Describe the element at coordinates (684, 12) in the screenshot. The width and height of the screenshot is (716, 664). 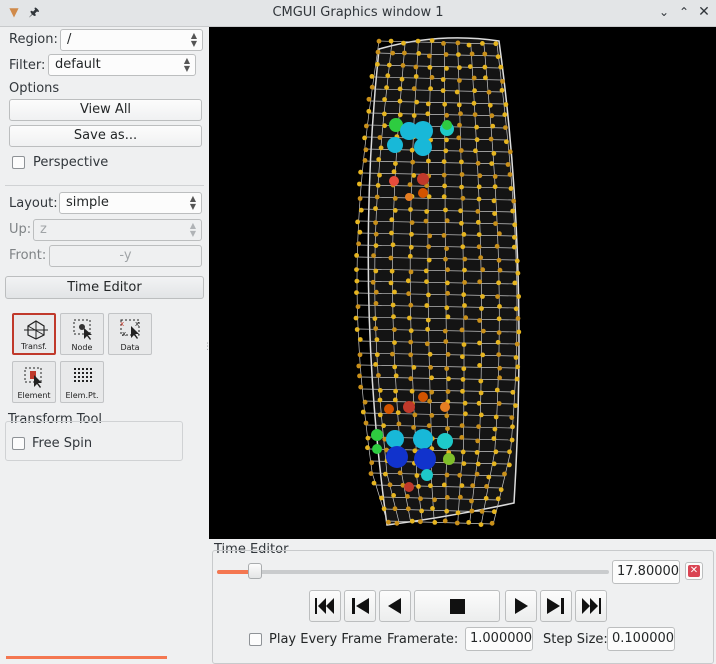
I see `maximize-icon: ⌃` at that location.